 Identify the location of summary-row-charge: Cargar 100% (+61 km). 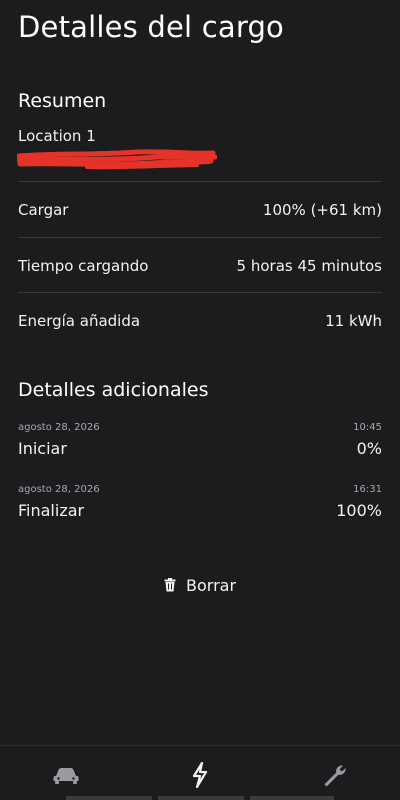
(200, 209).